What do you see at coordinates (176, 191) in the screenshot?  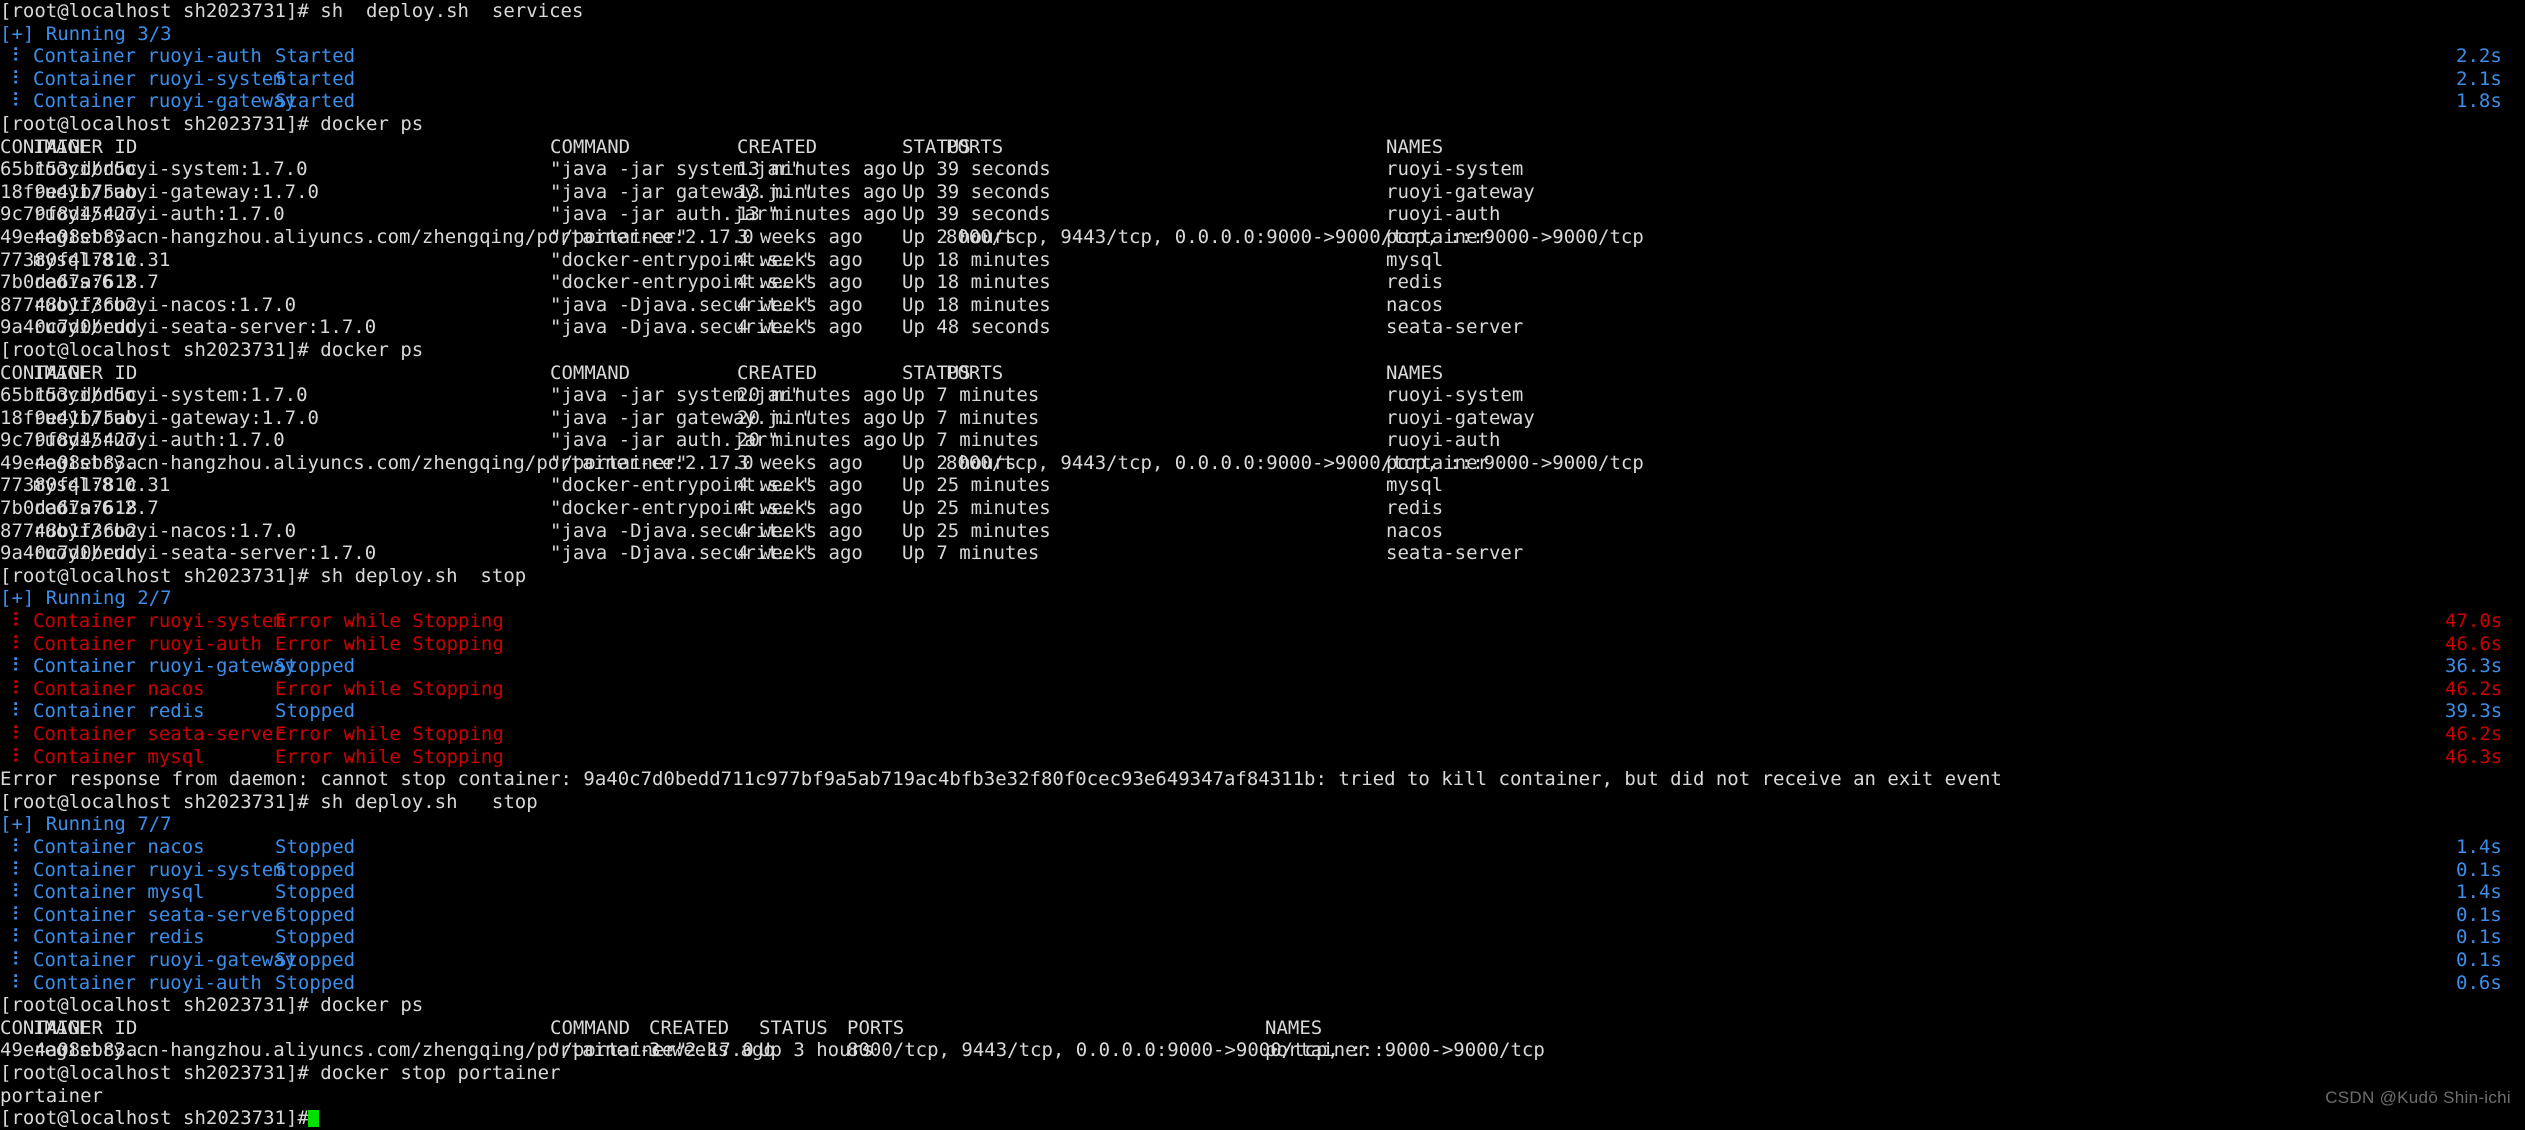 I see `cell-image: ruoyi/ruoyi-gateway:1.7.0` at bounding box center [176, 191].